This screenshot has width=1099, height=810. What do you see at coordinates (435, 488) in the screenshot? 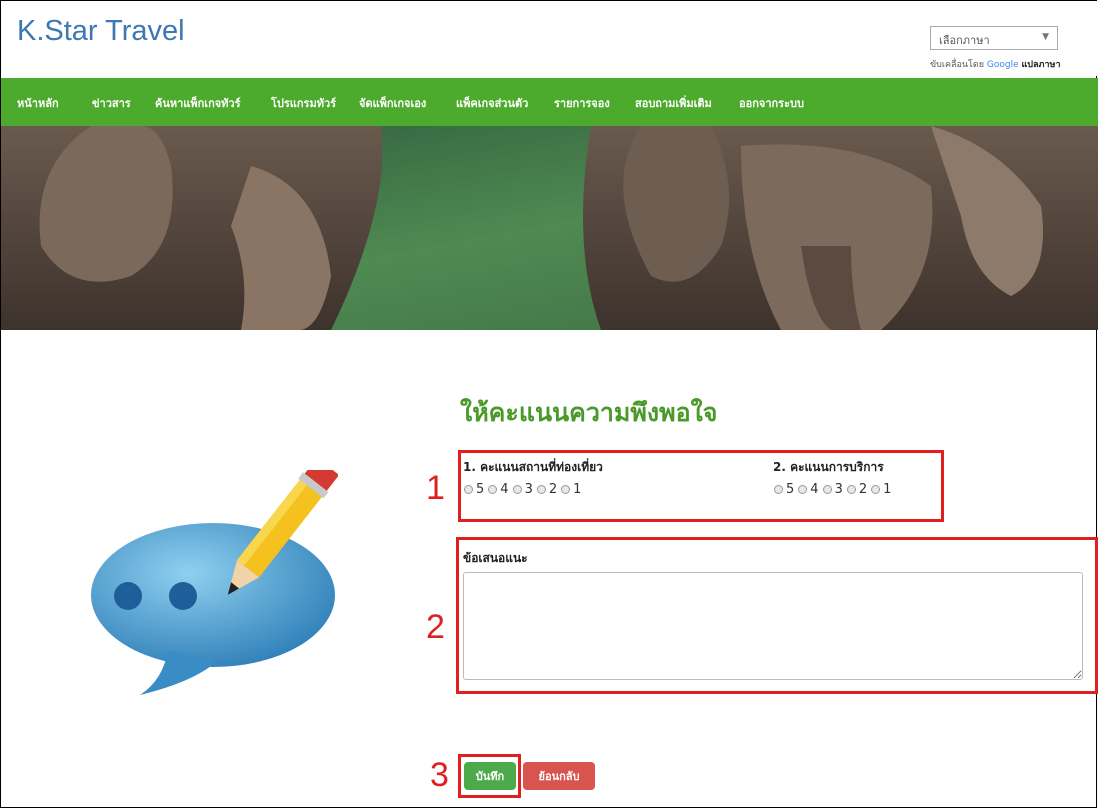
I see `callout-number-1: 1` at bounding box center [435, 488].